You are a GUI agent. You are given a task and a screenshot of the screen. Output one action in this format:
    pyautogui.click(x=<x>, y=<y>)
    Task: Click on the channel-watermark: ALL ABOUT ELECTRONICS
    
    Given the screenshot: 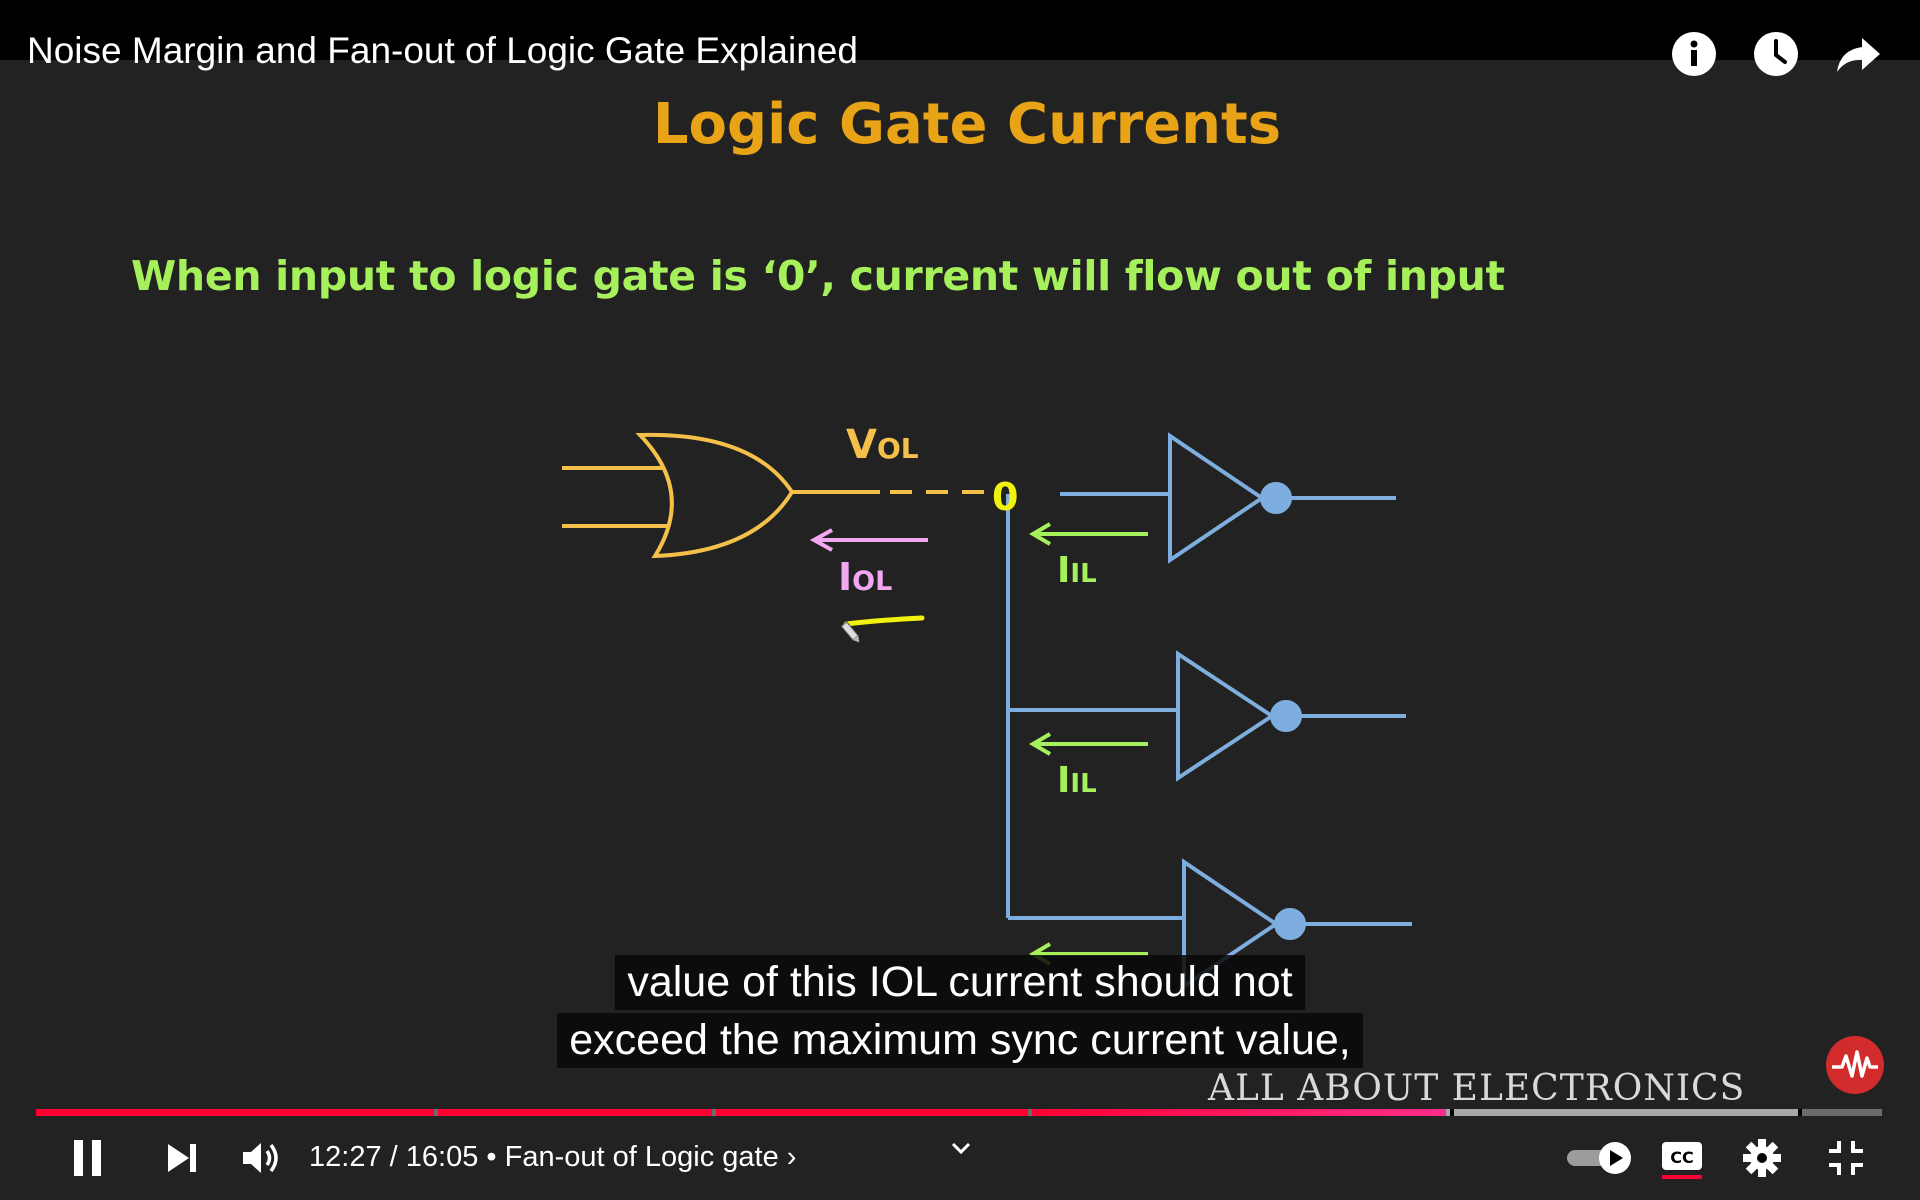 What is the action you would take?
    pyautogui.click(x=1477, y=1088)
    